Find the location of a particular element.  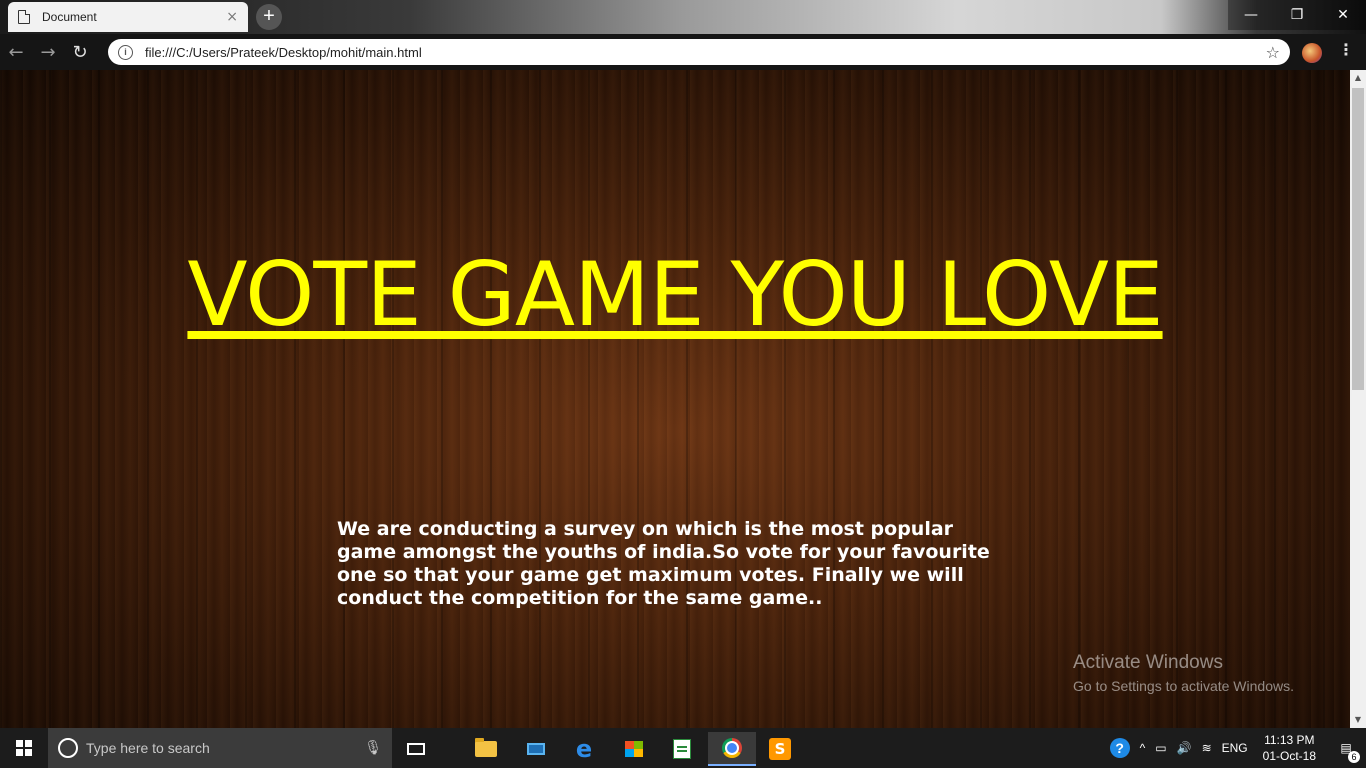

sublime-text-icon: S is located at coordinates (780, 749).